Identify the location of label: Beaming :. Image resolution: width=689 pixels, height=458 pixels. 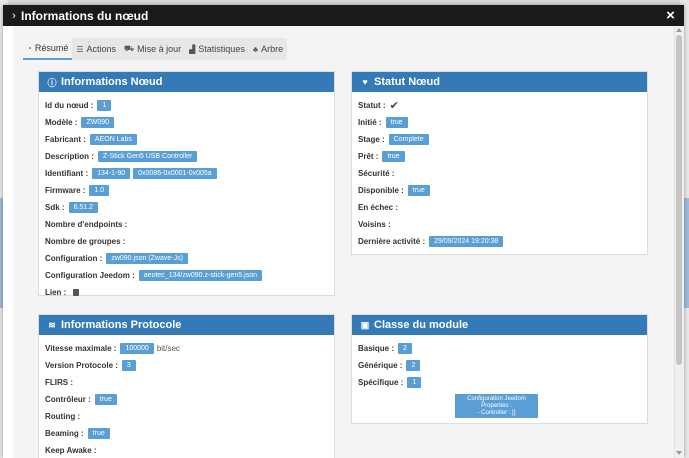
(64, 433).